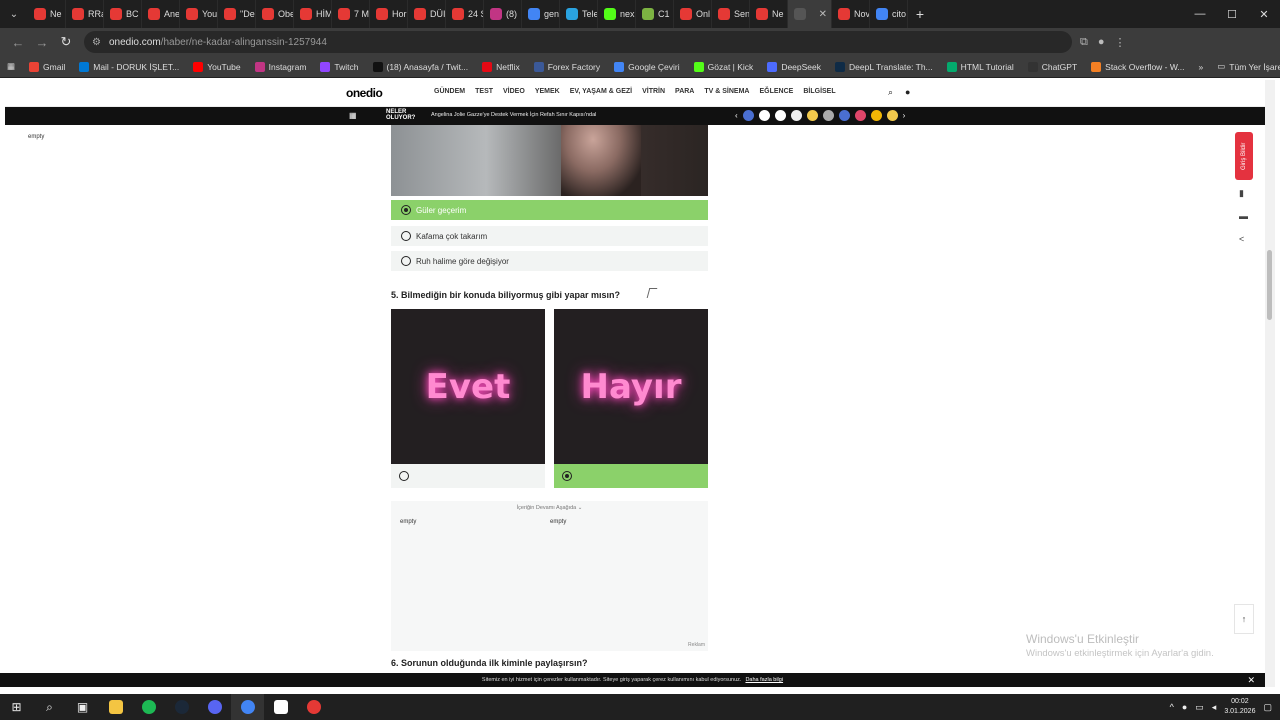 The height and width of the screenshot is (720, 1280). I want to click on site-logo: onedio, so click(364, 93).